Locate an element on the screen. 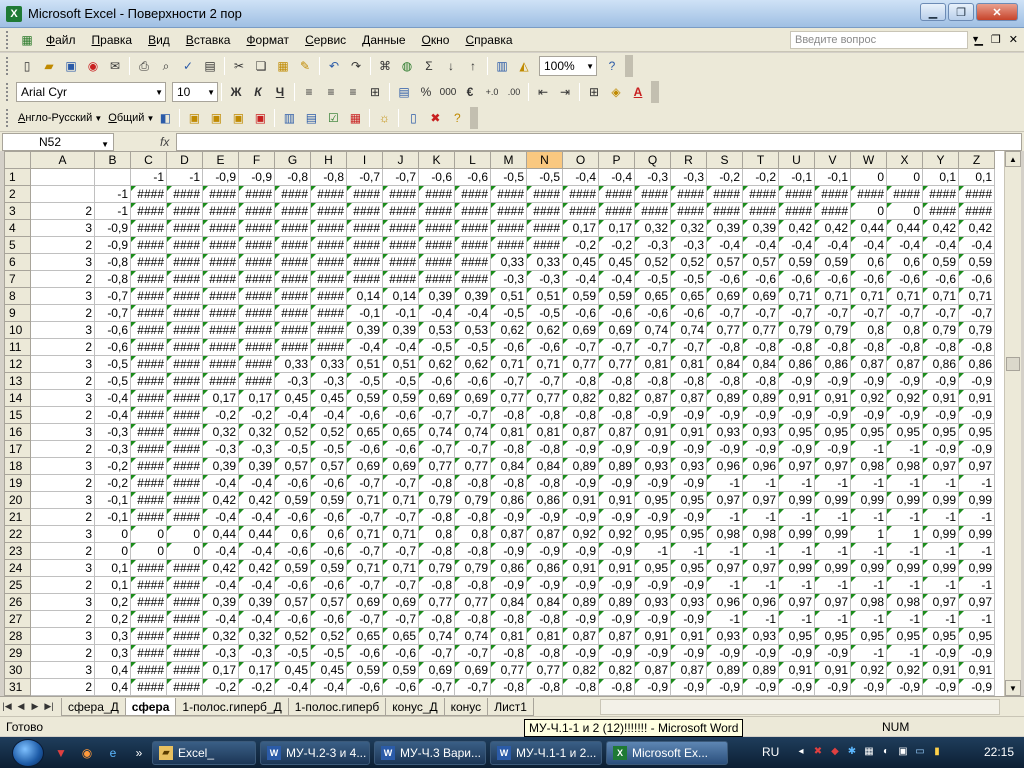  cell: 0,1 is located at coordinates (976, 177).